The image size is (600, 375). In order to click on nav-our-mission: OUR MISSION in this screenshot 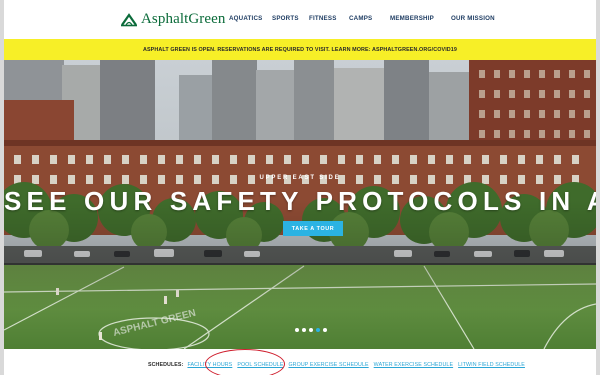, I will do `click(473, 18)`.